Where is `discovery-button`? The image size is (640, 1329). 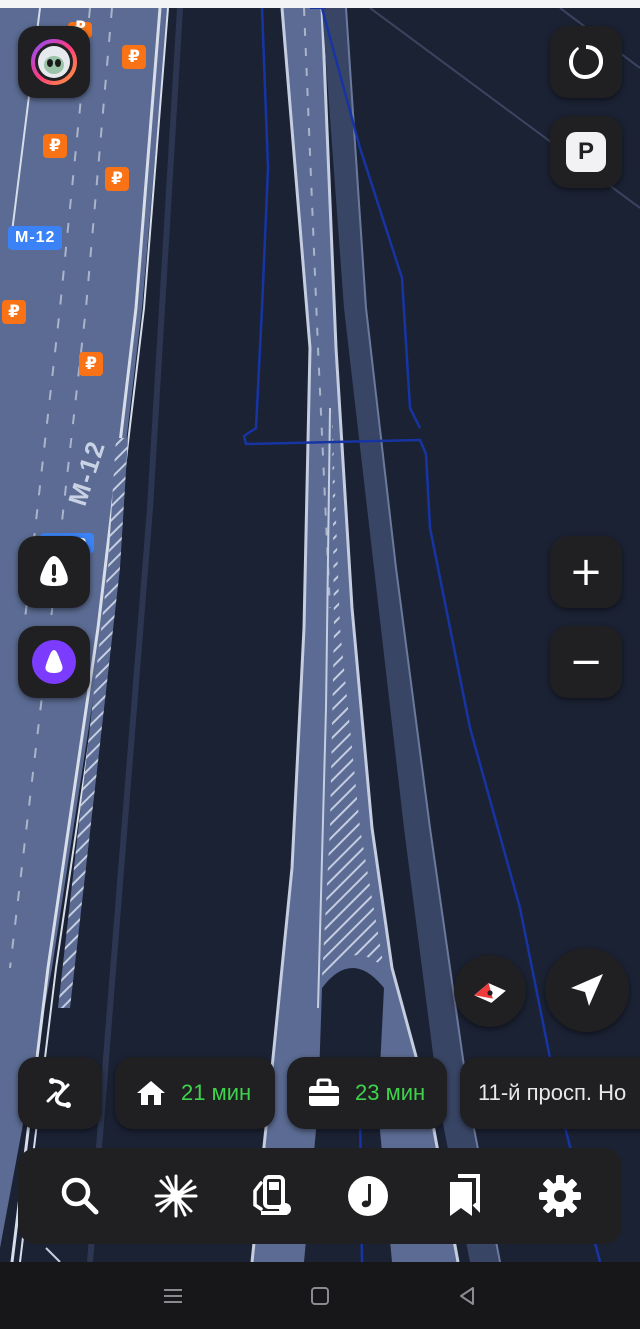 discovery-button is located at coordinates (176, 1196).